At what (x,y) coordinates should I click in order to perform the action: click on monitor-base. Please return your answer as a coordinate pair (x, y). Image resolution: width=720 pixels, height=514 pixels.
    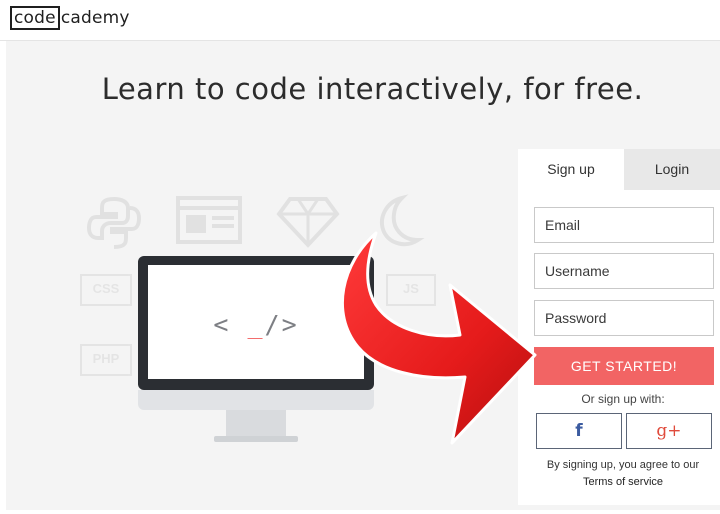
    Looking at the image, I should click on (256, 439).